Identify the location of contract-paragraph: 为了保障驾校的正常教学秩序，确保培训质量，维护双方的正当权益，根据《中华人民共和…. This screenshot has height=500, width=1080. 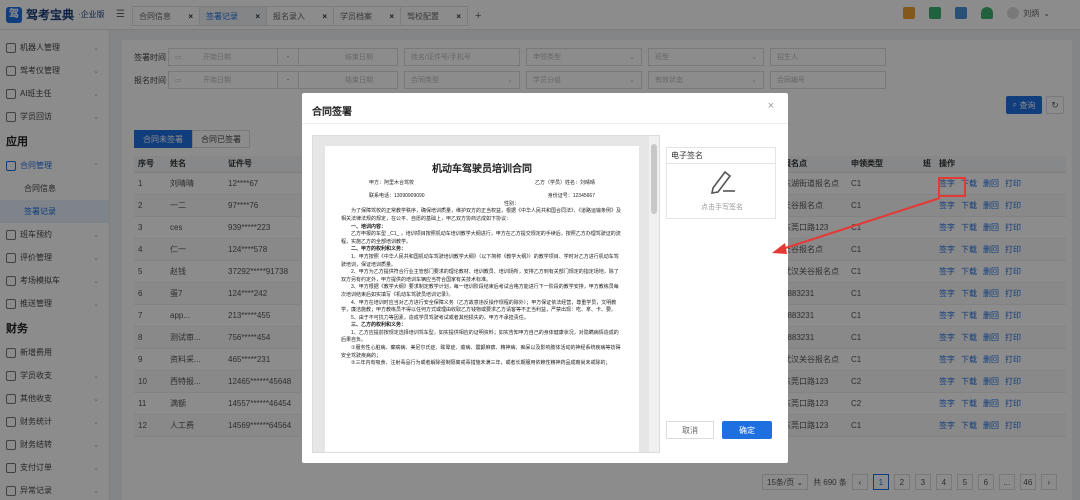
(481, 215).